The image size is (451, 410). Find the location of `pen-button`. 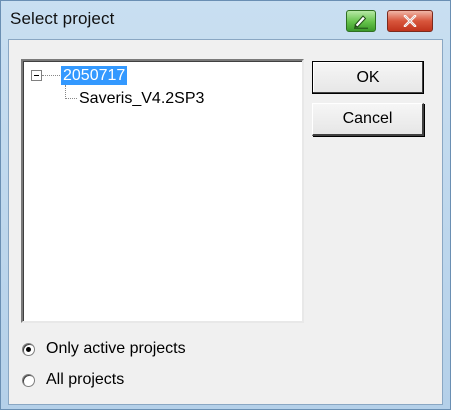

pen-button is located at coordinates (361, 21).